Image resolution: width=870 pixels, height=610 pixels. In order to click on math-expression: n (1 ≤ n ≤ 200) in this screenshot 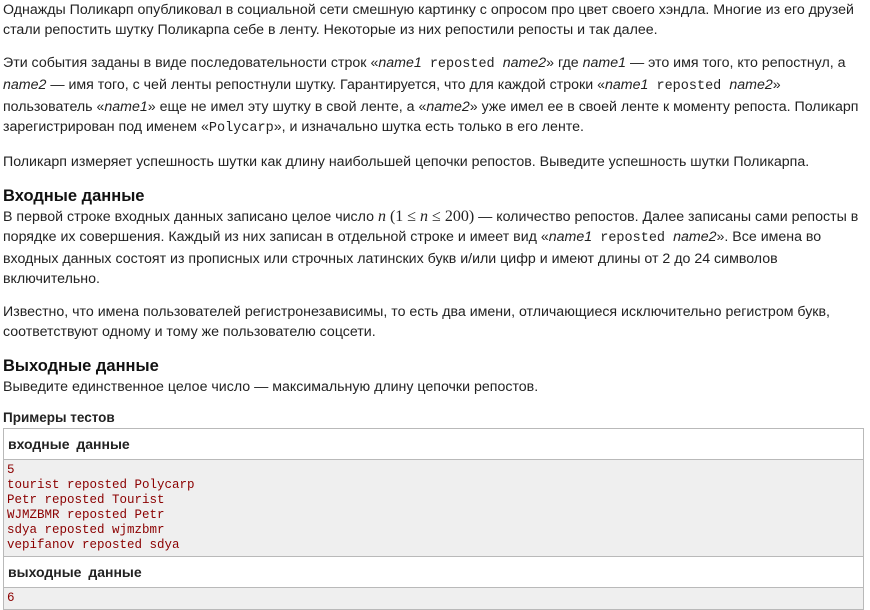, I will do `click(426, 216)`.